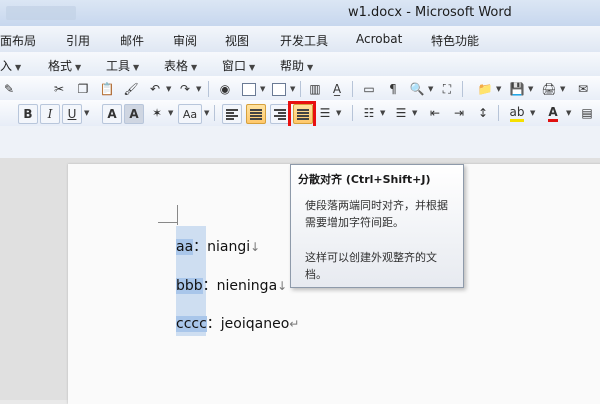 The image size is (600, 404). Describe the element at coordinates (549, 89) in the screenshot. I see `print-icon: 🖨` at that location.